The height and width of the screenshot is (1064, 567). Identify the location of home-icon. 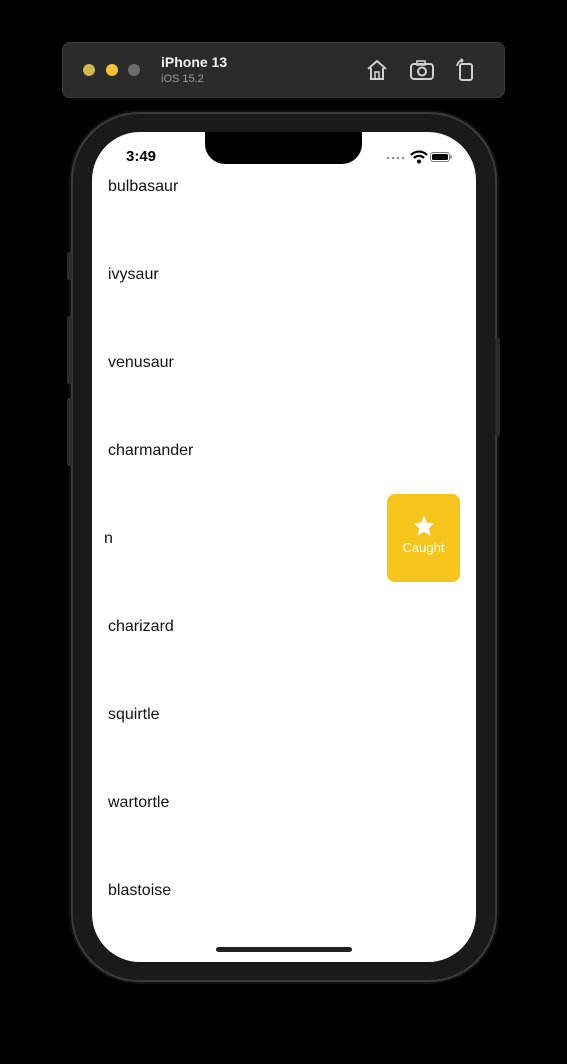
(377, 70).